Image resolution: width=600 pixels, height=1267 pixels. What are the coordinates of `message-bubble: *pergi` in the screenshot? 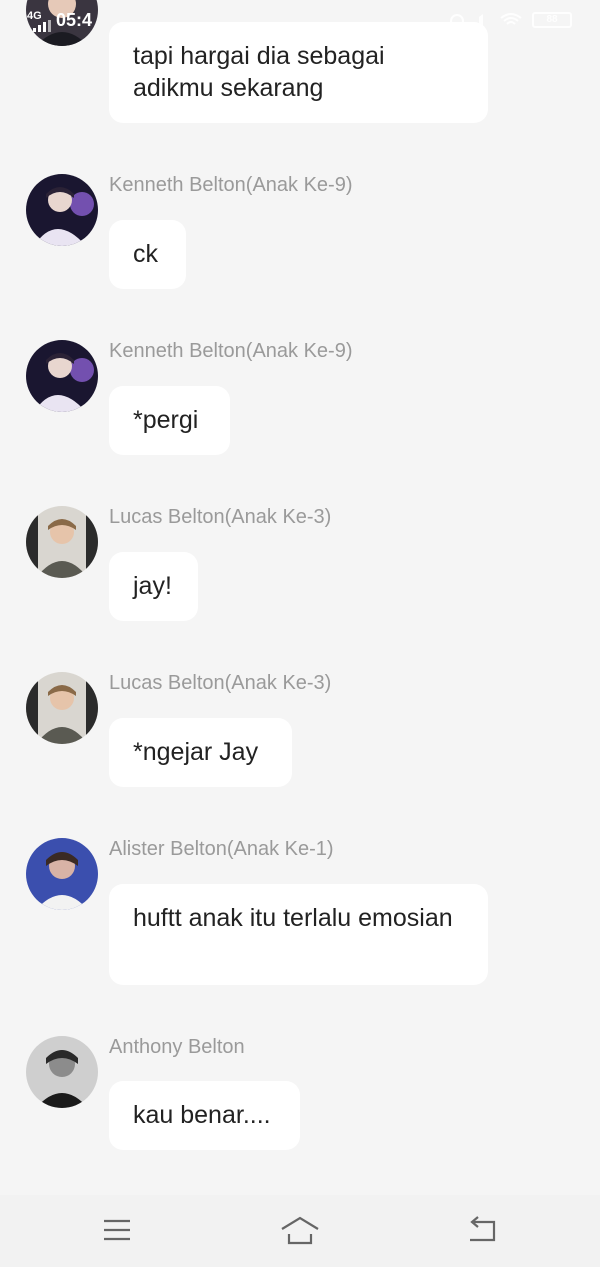 It's located at (169, 420).